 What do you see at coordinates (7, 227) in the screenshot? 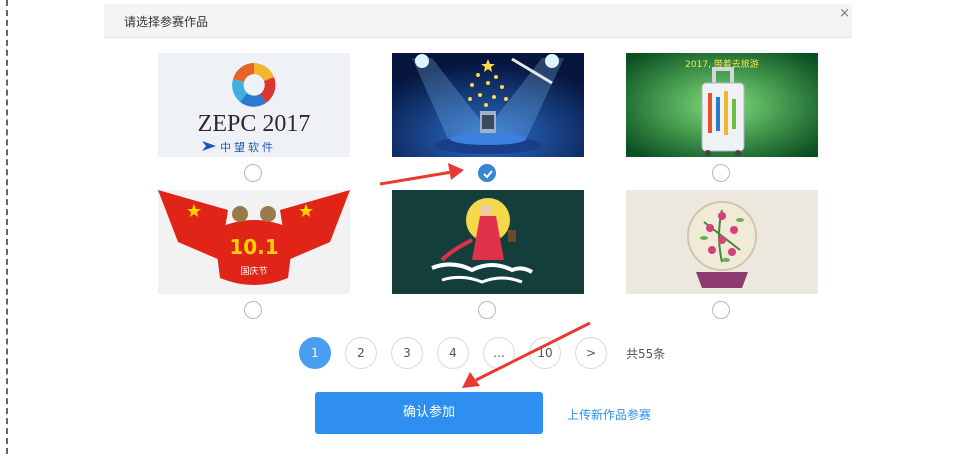
I see `page-border-dashed` at bounding box center [7, 227].